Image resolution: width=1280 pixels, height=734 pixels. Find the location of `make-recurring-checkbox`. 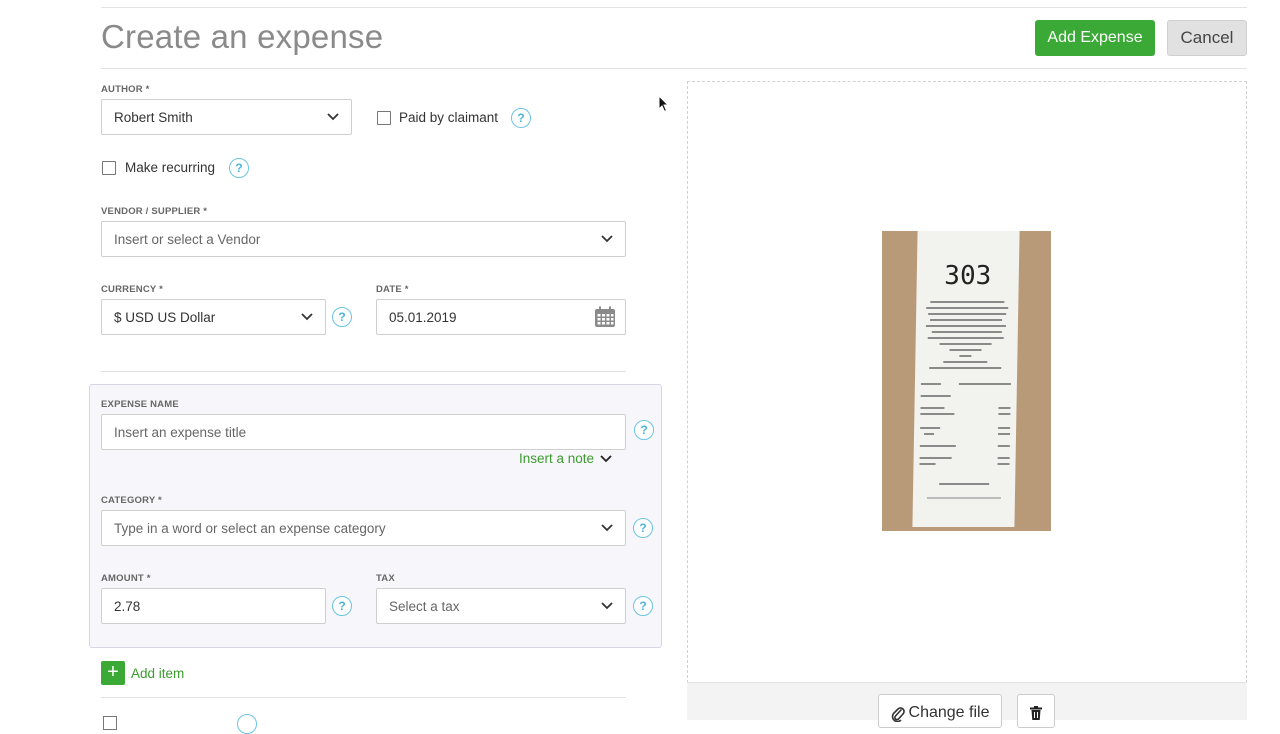

make-recurring-checkbox is located at coordinates (109, 168).